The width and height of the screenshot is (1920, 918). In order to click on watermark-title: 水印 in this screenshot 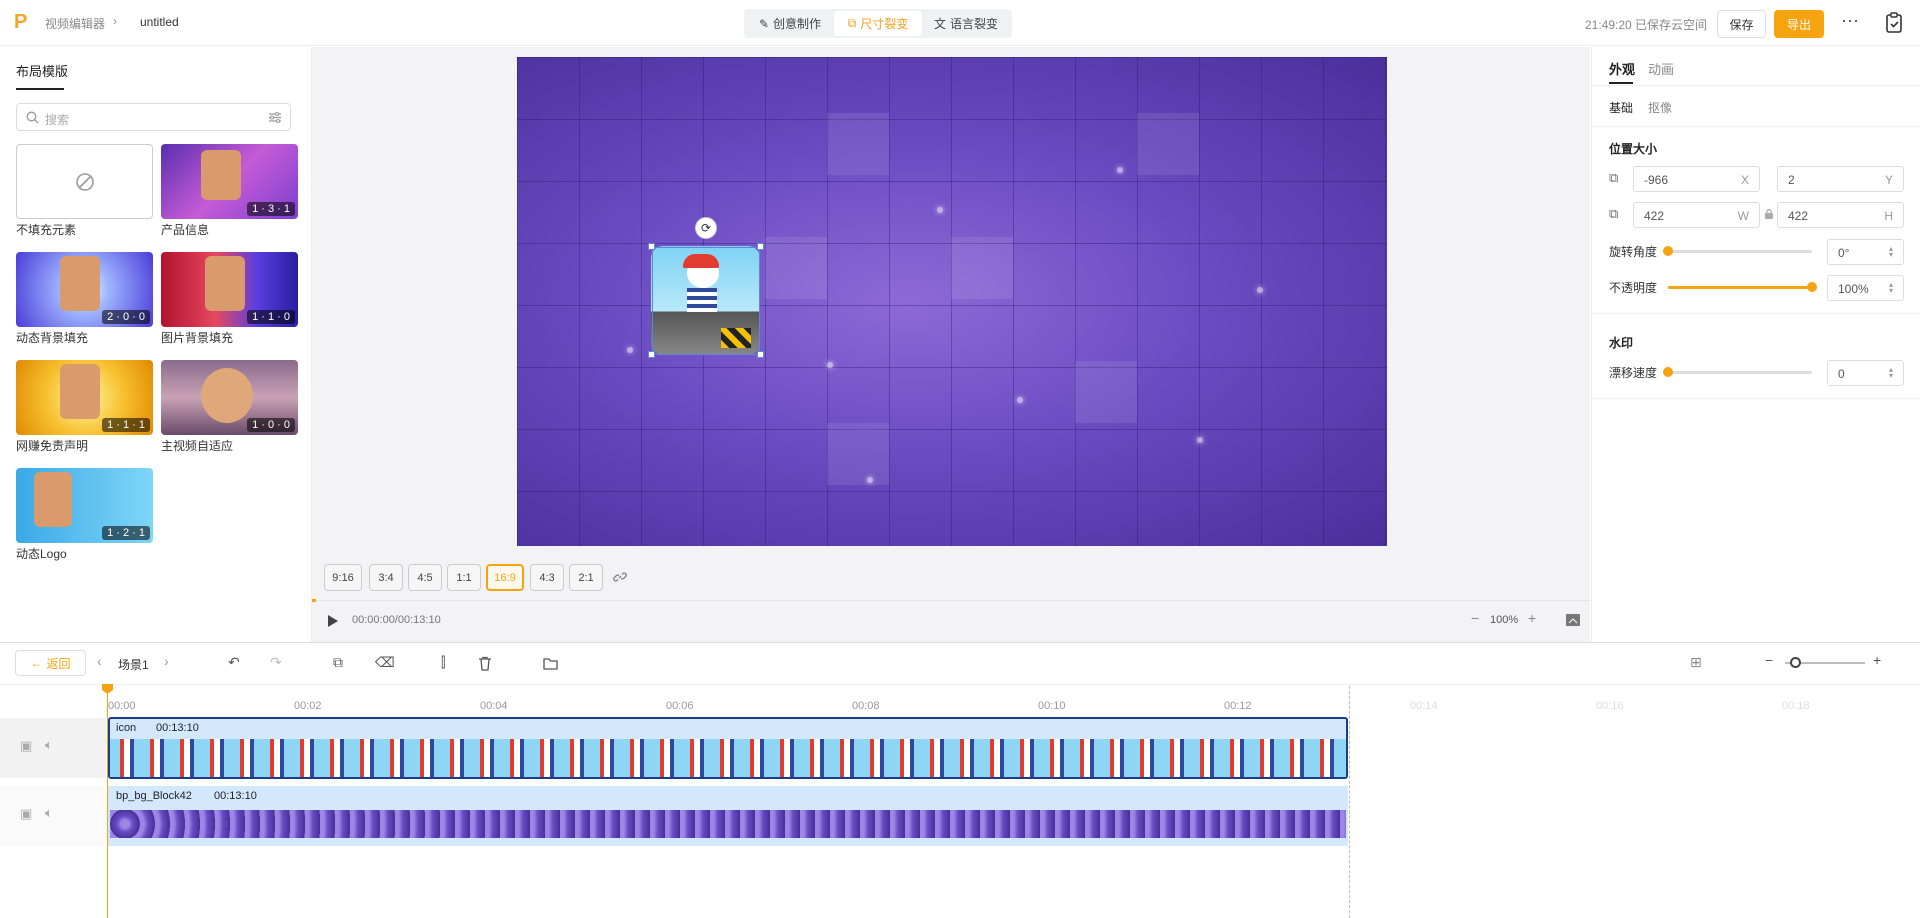, I will do `click(1621, 343)`.